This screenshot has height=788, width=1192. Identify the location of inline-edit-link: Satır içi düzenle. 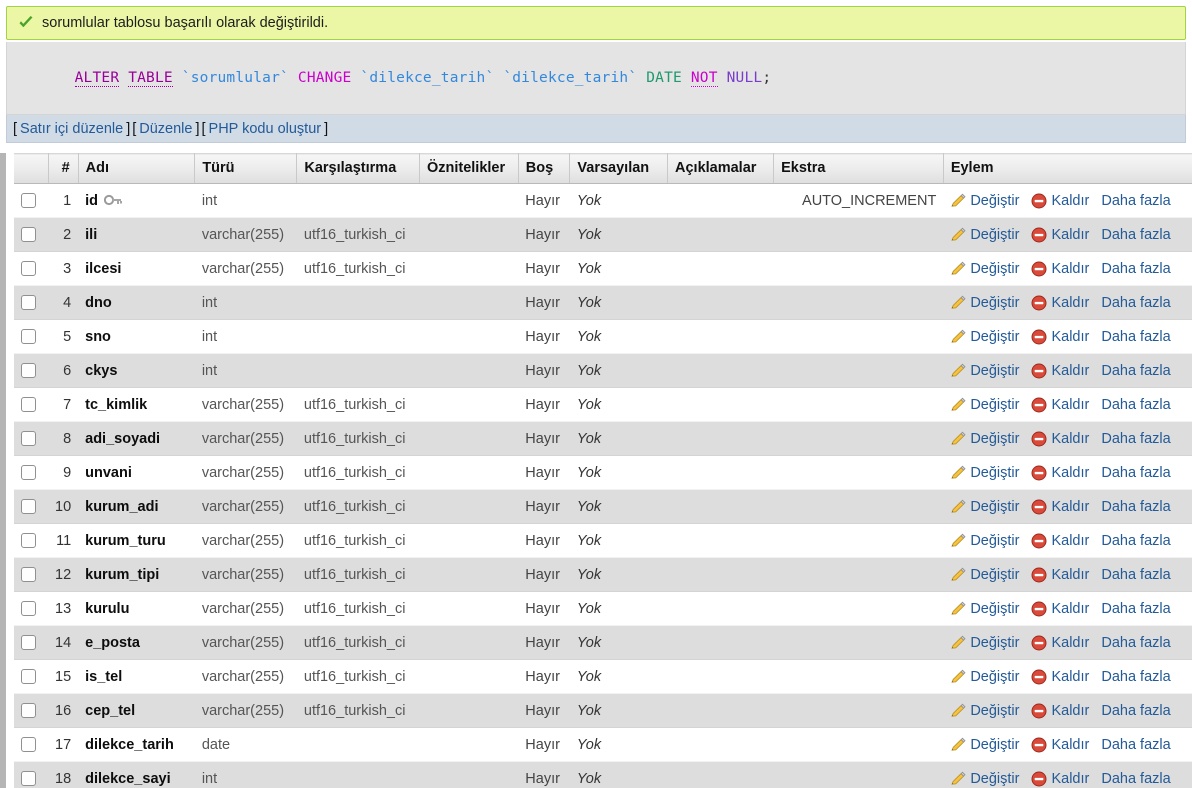
(71, 129).